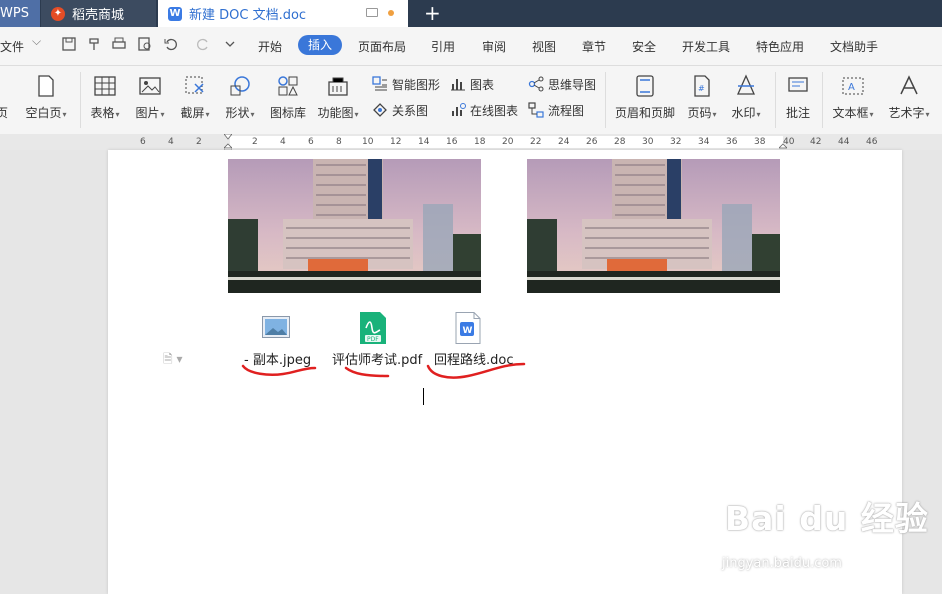  I want to click on page-number-button: # 页码▾, so click(702, 98).